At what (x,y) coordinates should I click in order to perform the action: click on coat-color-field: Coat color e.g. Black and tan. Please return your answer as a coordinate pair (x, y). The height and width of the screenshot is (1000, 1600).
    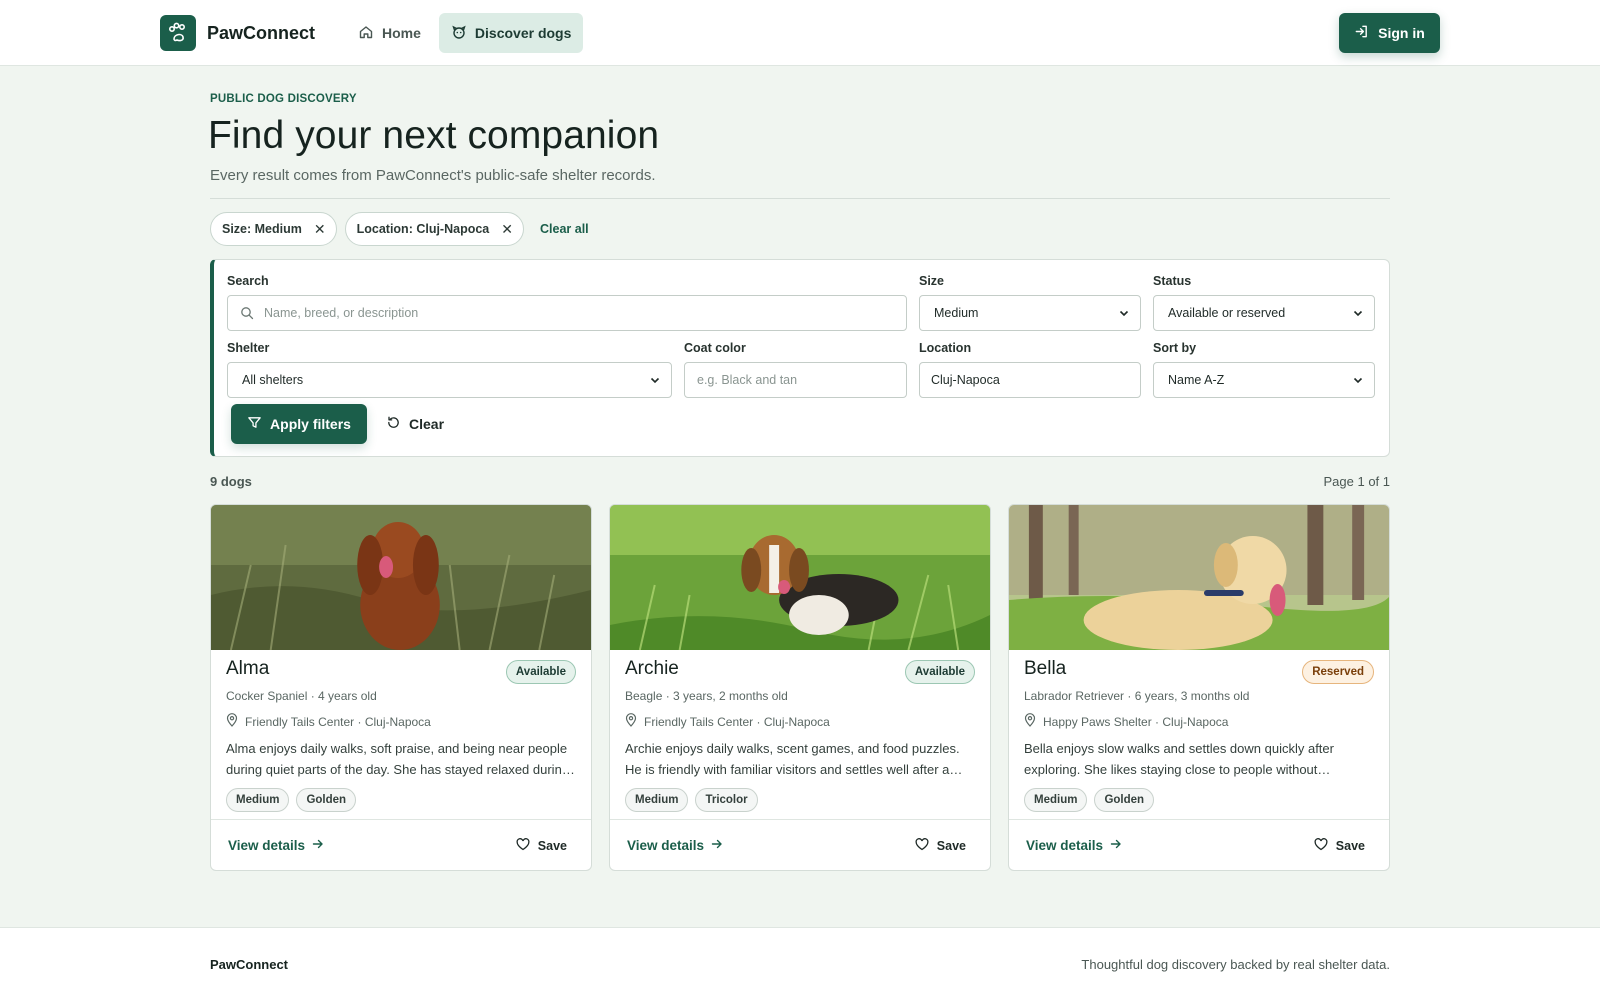
    Looking at the image, I should click on (795, 369).